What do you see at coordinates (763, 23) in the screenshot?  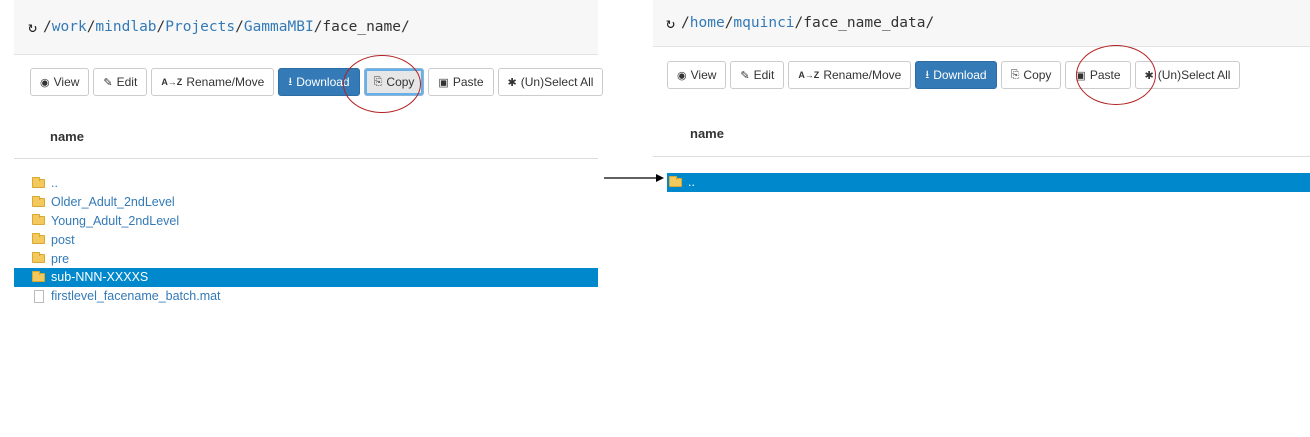 I see `path-segment-mquinci: mquinci` at bounding box center [763, 23].